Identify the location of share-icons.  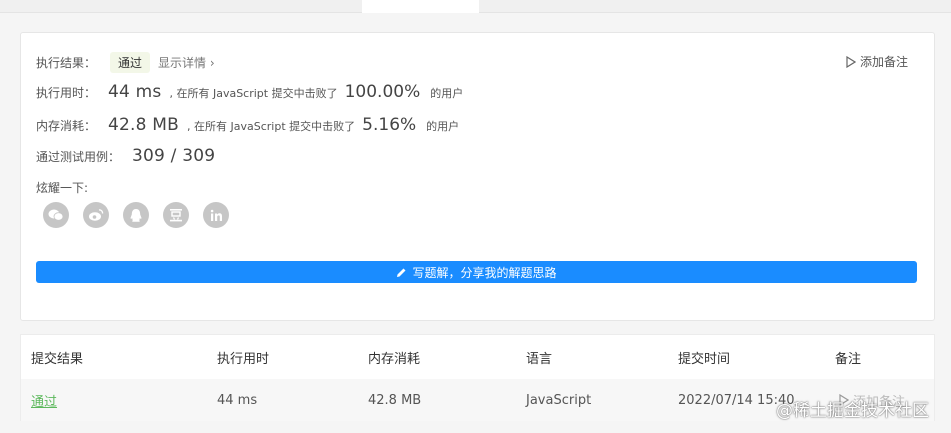
(136, 215).